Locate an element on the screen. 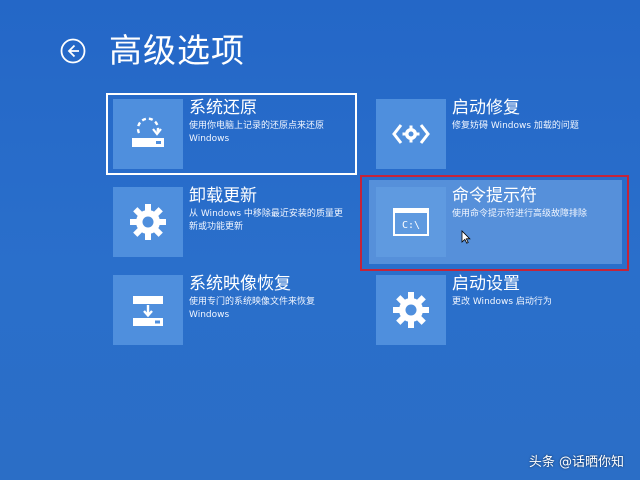 The image size is (640, 480). header: 高级选项 is located at coordinates (152, 51).